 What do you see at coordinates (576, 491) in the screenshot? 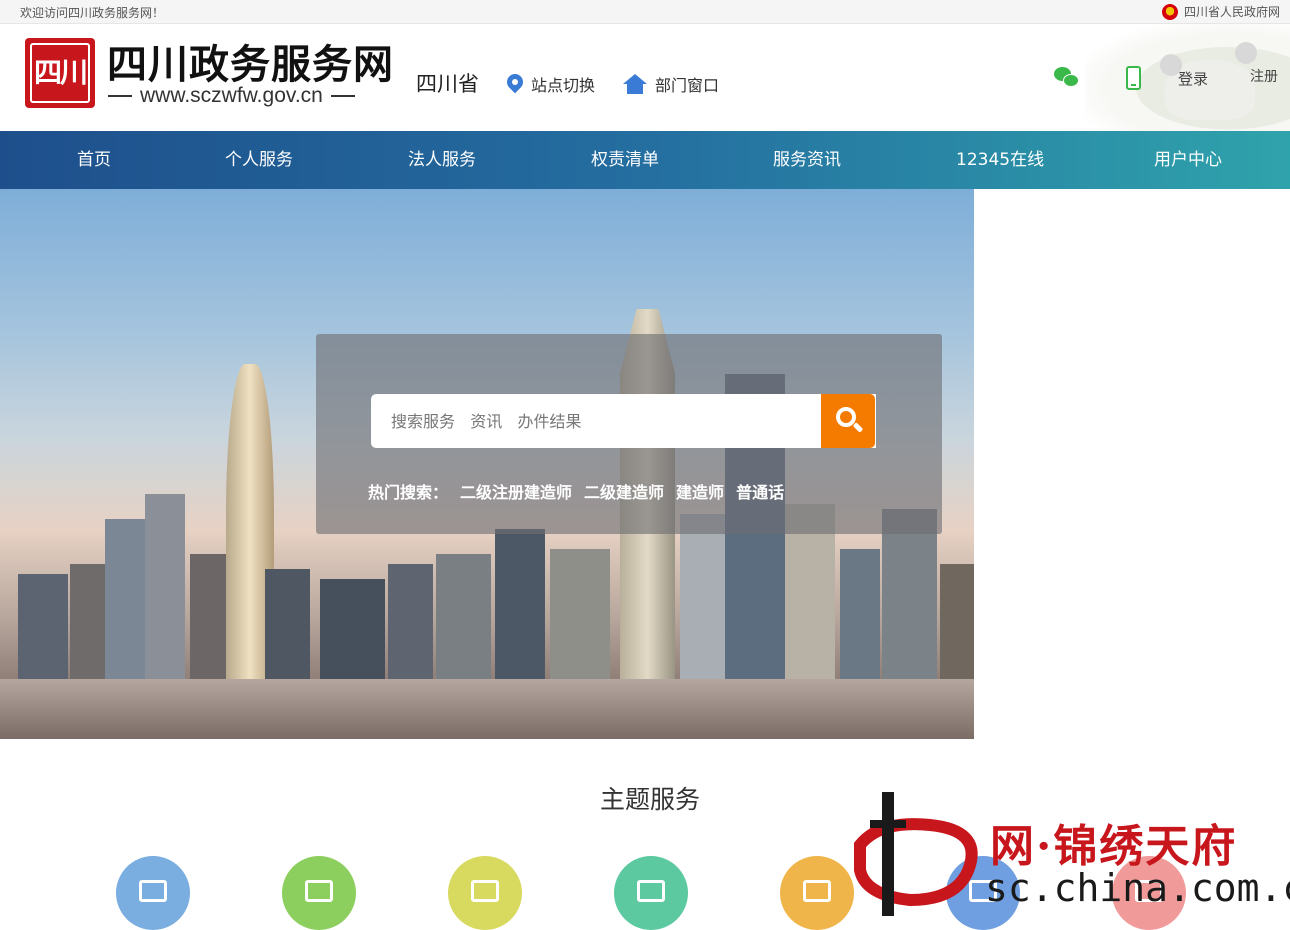
I see `hot-searches: 热门搜索： 二级注册建造师 二级建造师 建造师 普通话` at bounding box center [576, 491].